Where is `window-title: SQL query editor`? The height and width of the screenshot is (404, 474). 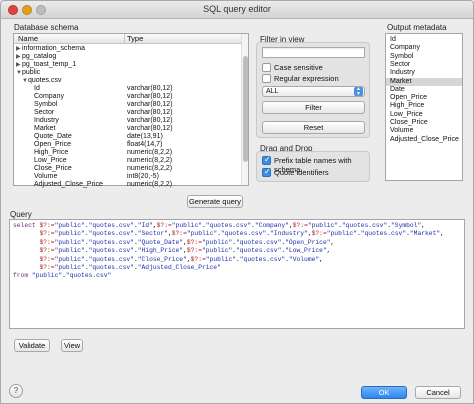
window-title: SQL query editor is located at coordinates (237, 9).